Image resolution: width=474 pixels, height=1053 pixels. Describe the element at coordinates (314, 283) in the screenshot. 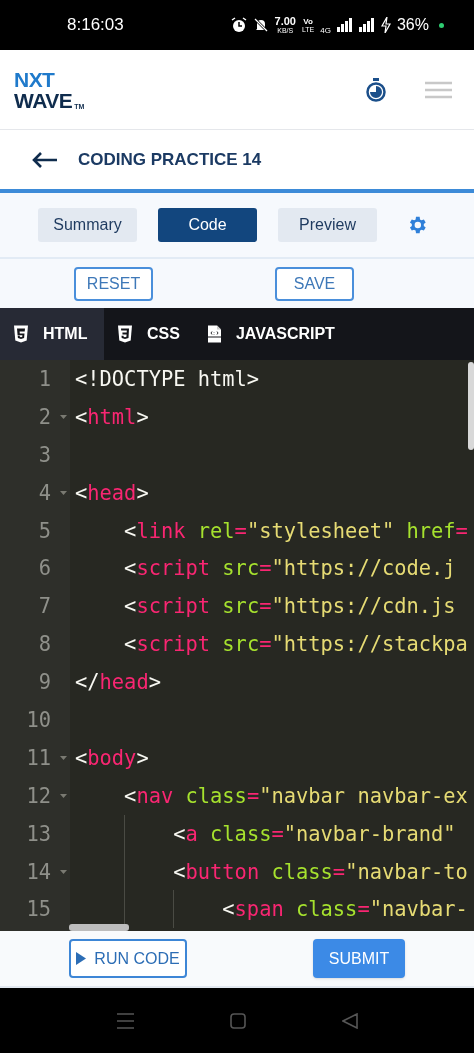

I see `save-button: SAVE` at that location.